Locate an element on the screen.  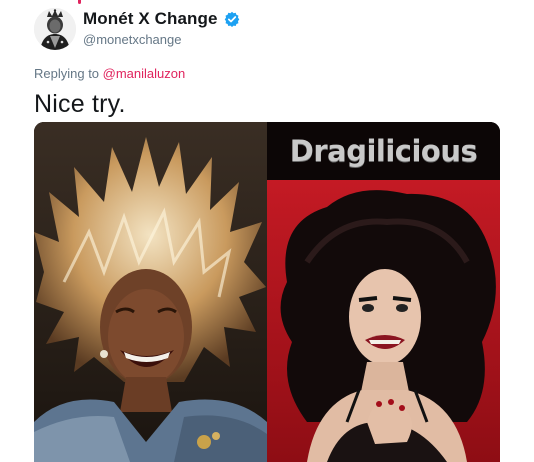
avatar is located at coordinates (55, 29).